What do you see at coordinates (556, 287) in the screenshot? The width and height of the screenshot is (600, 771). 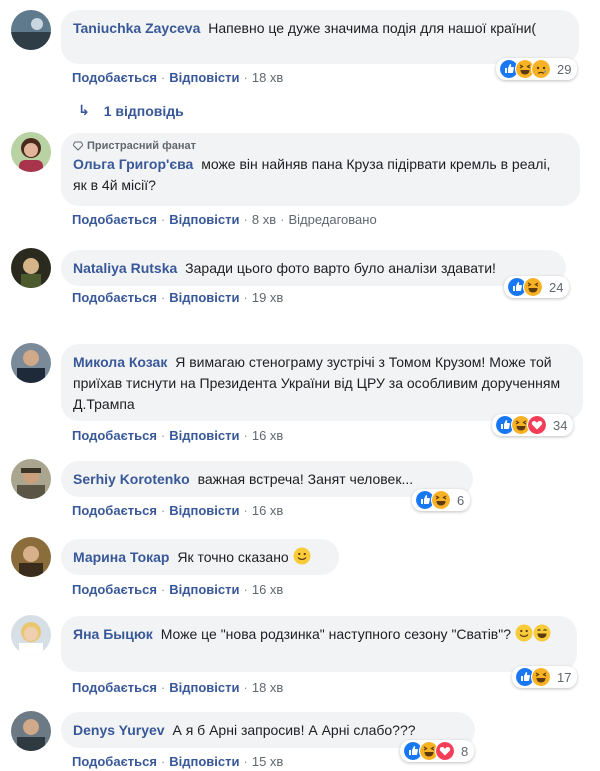 I see `reaction-count: 24` at bounding box center [556, 287].